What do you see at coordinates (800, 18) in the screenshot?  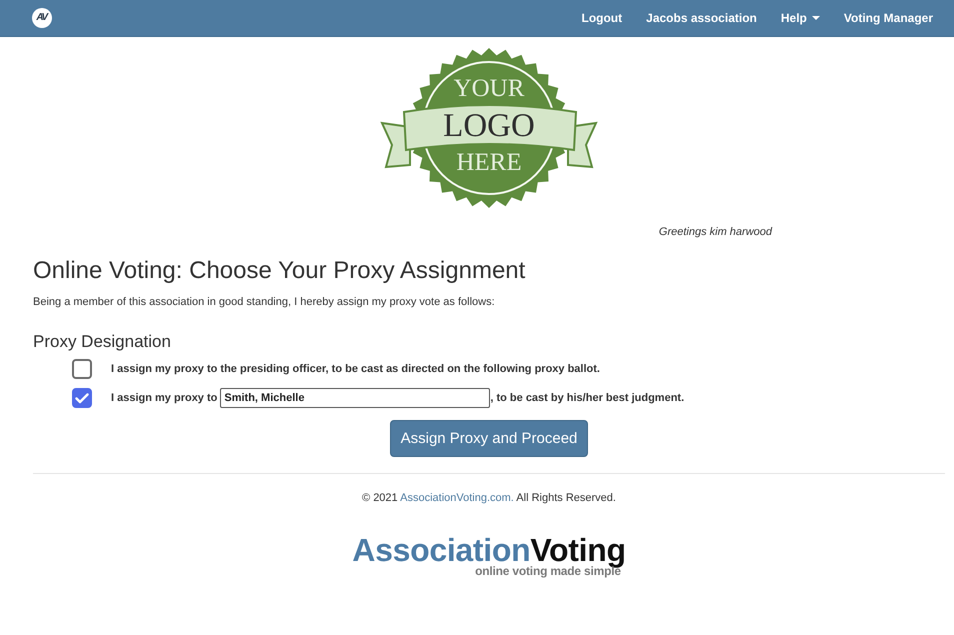 I see `nav-link: Help` at bounding box center [800, 18].